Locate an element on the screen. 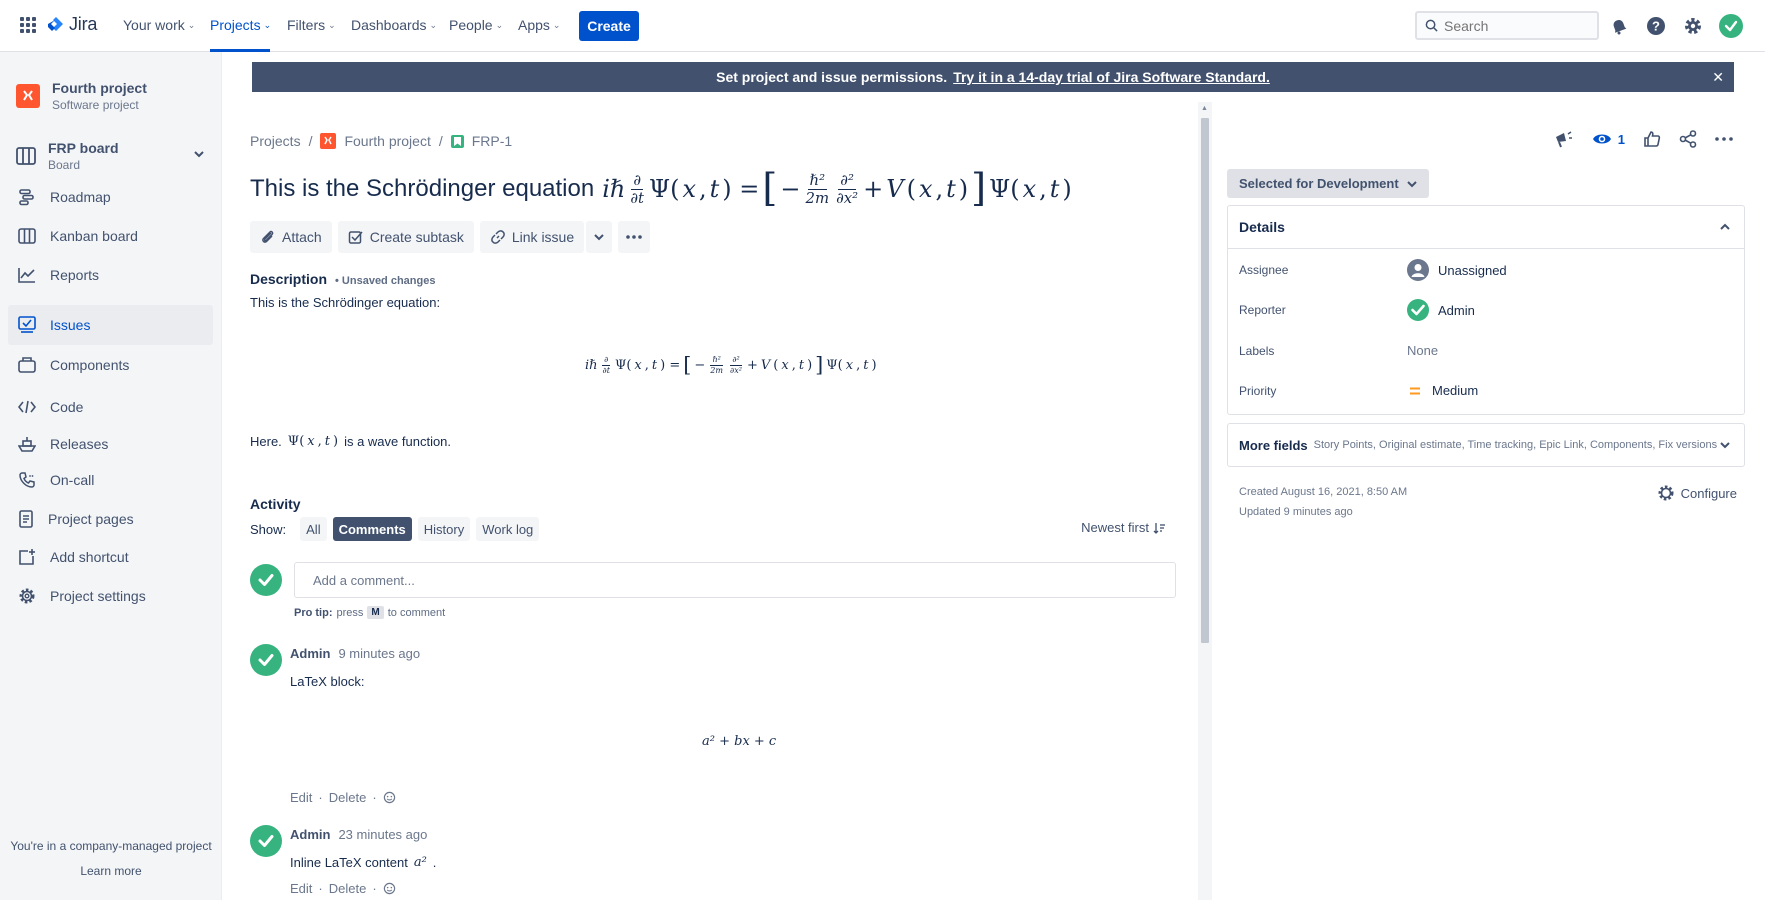 This screenshot has width=1765, height=900. share-icon is located at coordinates (1688, 139).